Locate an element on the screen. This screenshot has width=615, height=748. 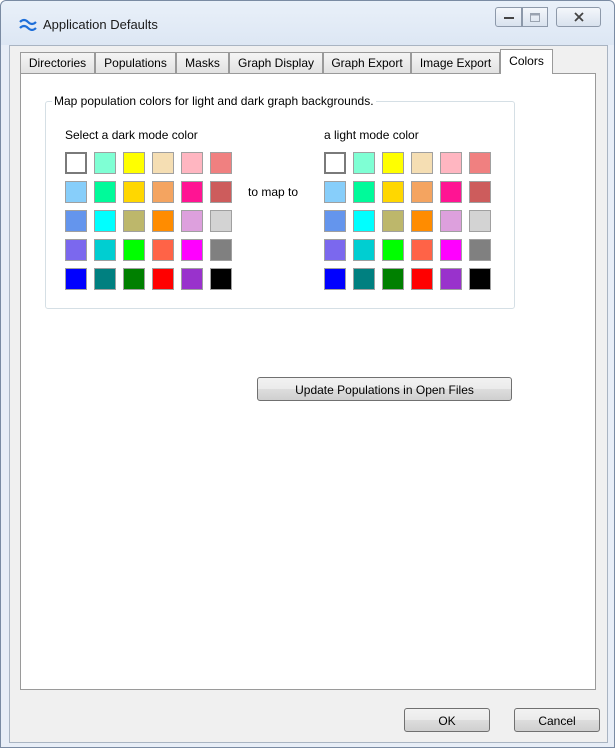
waves-icon is located at coordinates (28, 24).